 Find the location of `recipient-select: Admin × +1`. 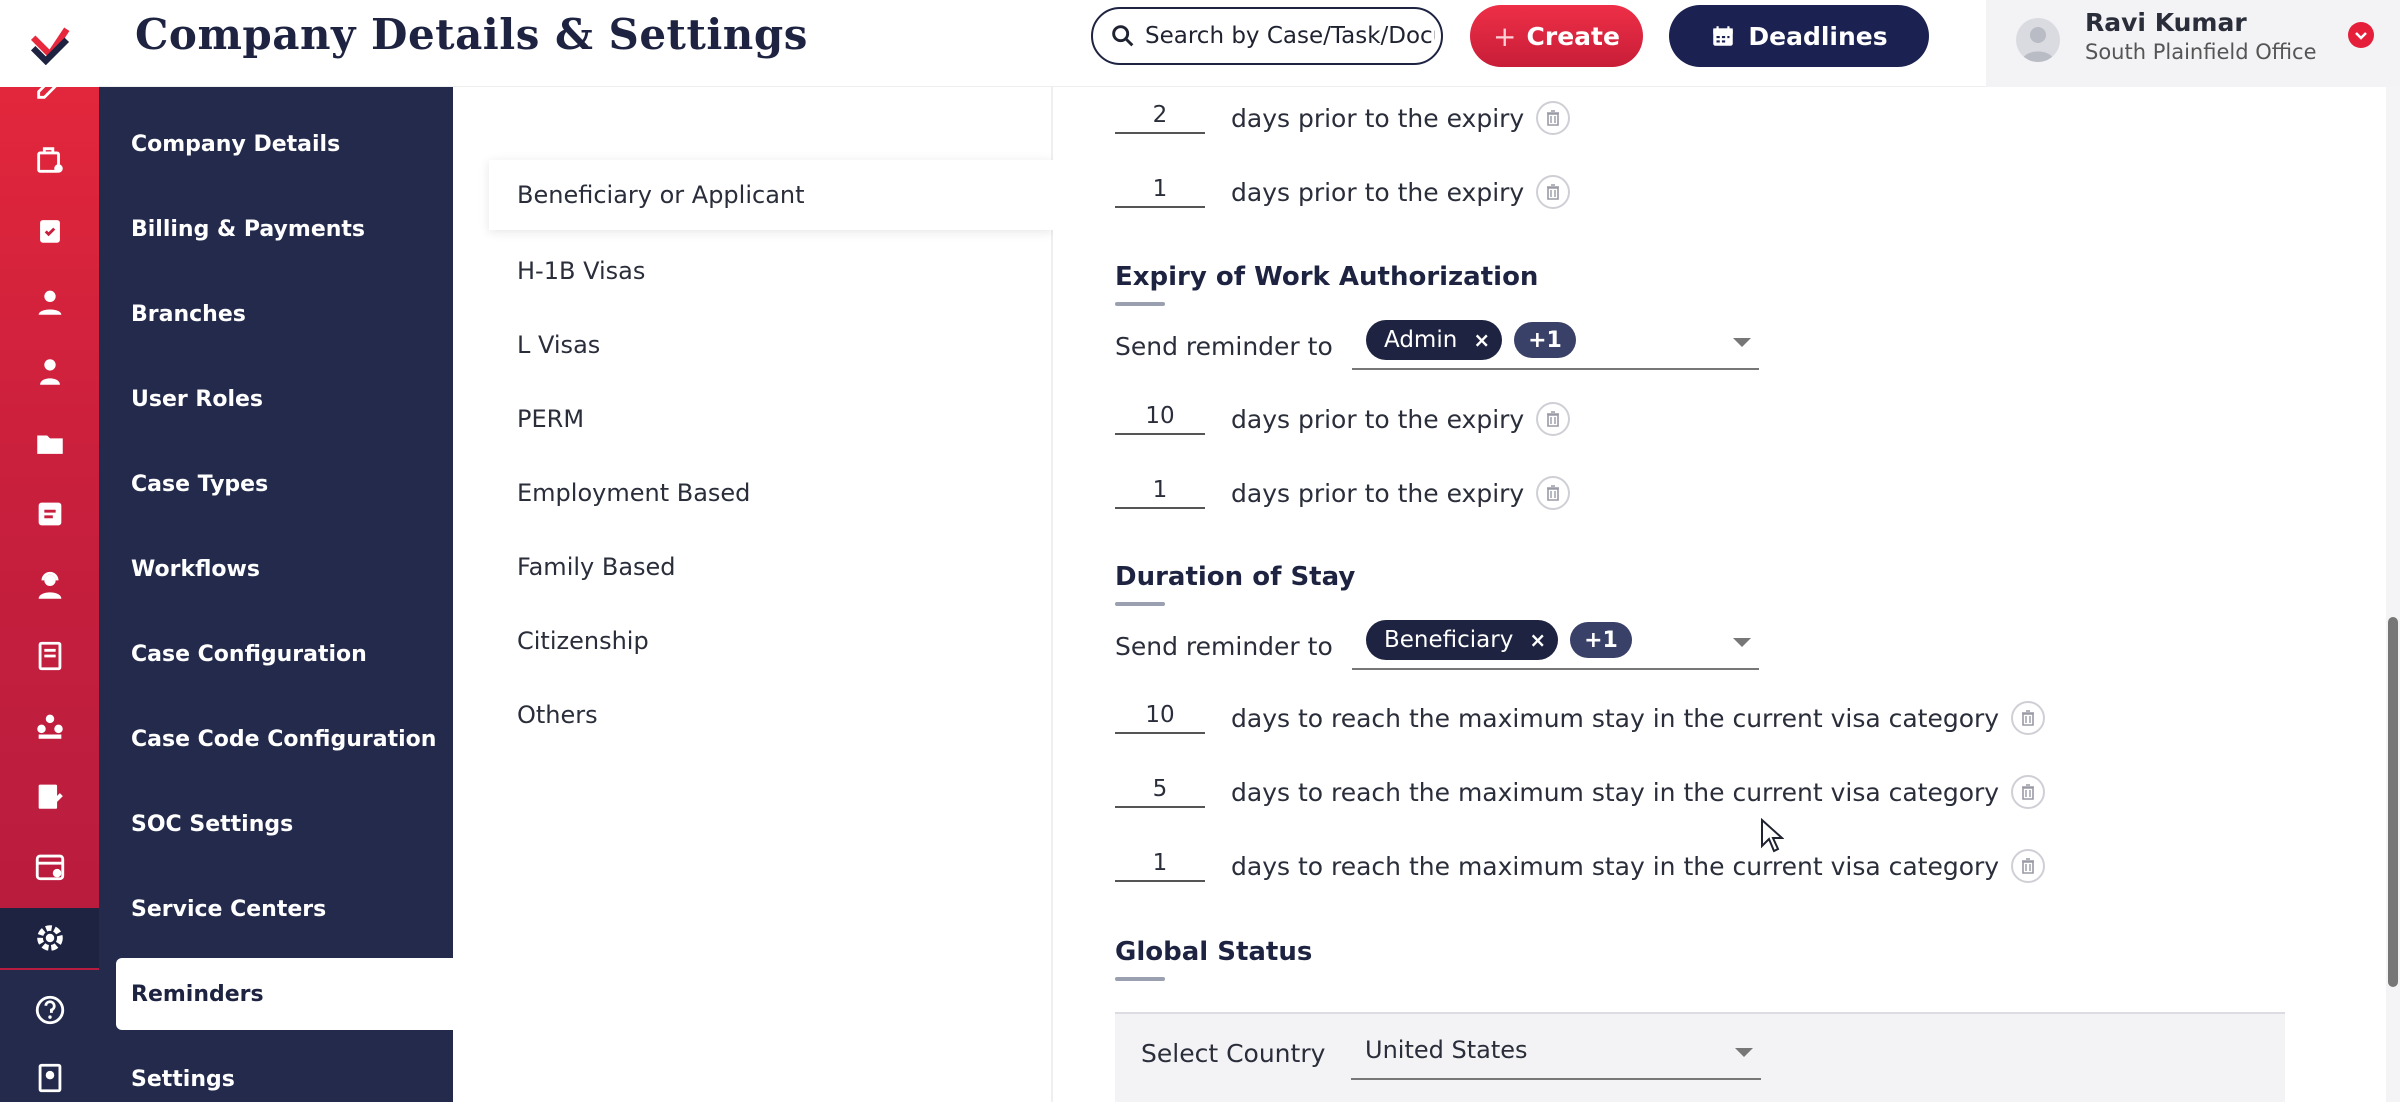

recipient-select: Admin × +1 is located at coordinates (1555, 341).